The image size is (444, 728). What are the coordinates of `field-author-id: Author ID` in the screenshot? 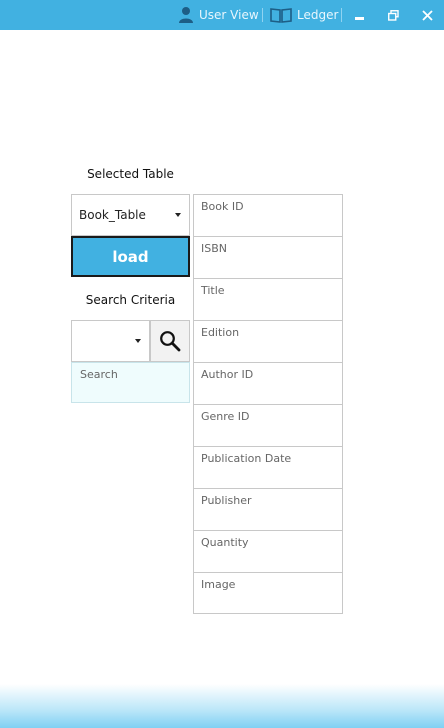 It's located at (268, 383).